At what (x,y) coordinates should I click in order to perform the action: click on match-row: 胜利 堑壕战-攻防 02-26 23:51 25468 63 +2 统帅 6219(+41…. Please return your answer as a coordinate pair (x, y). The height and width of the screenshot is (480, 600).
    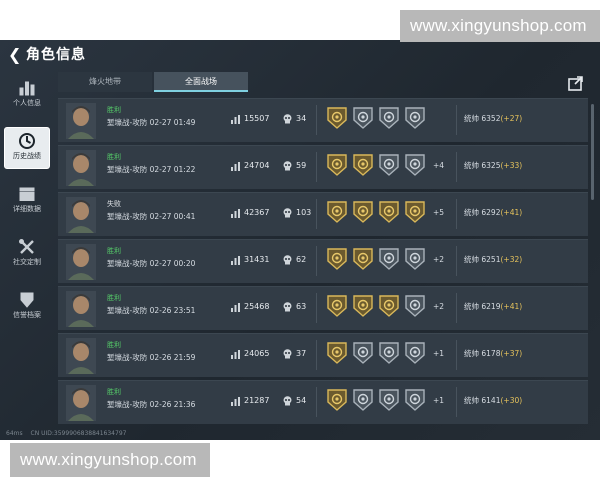
    Looking at the image, I should click on (323, 308).